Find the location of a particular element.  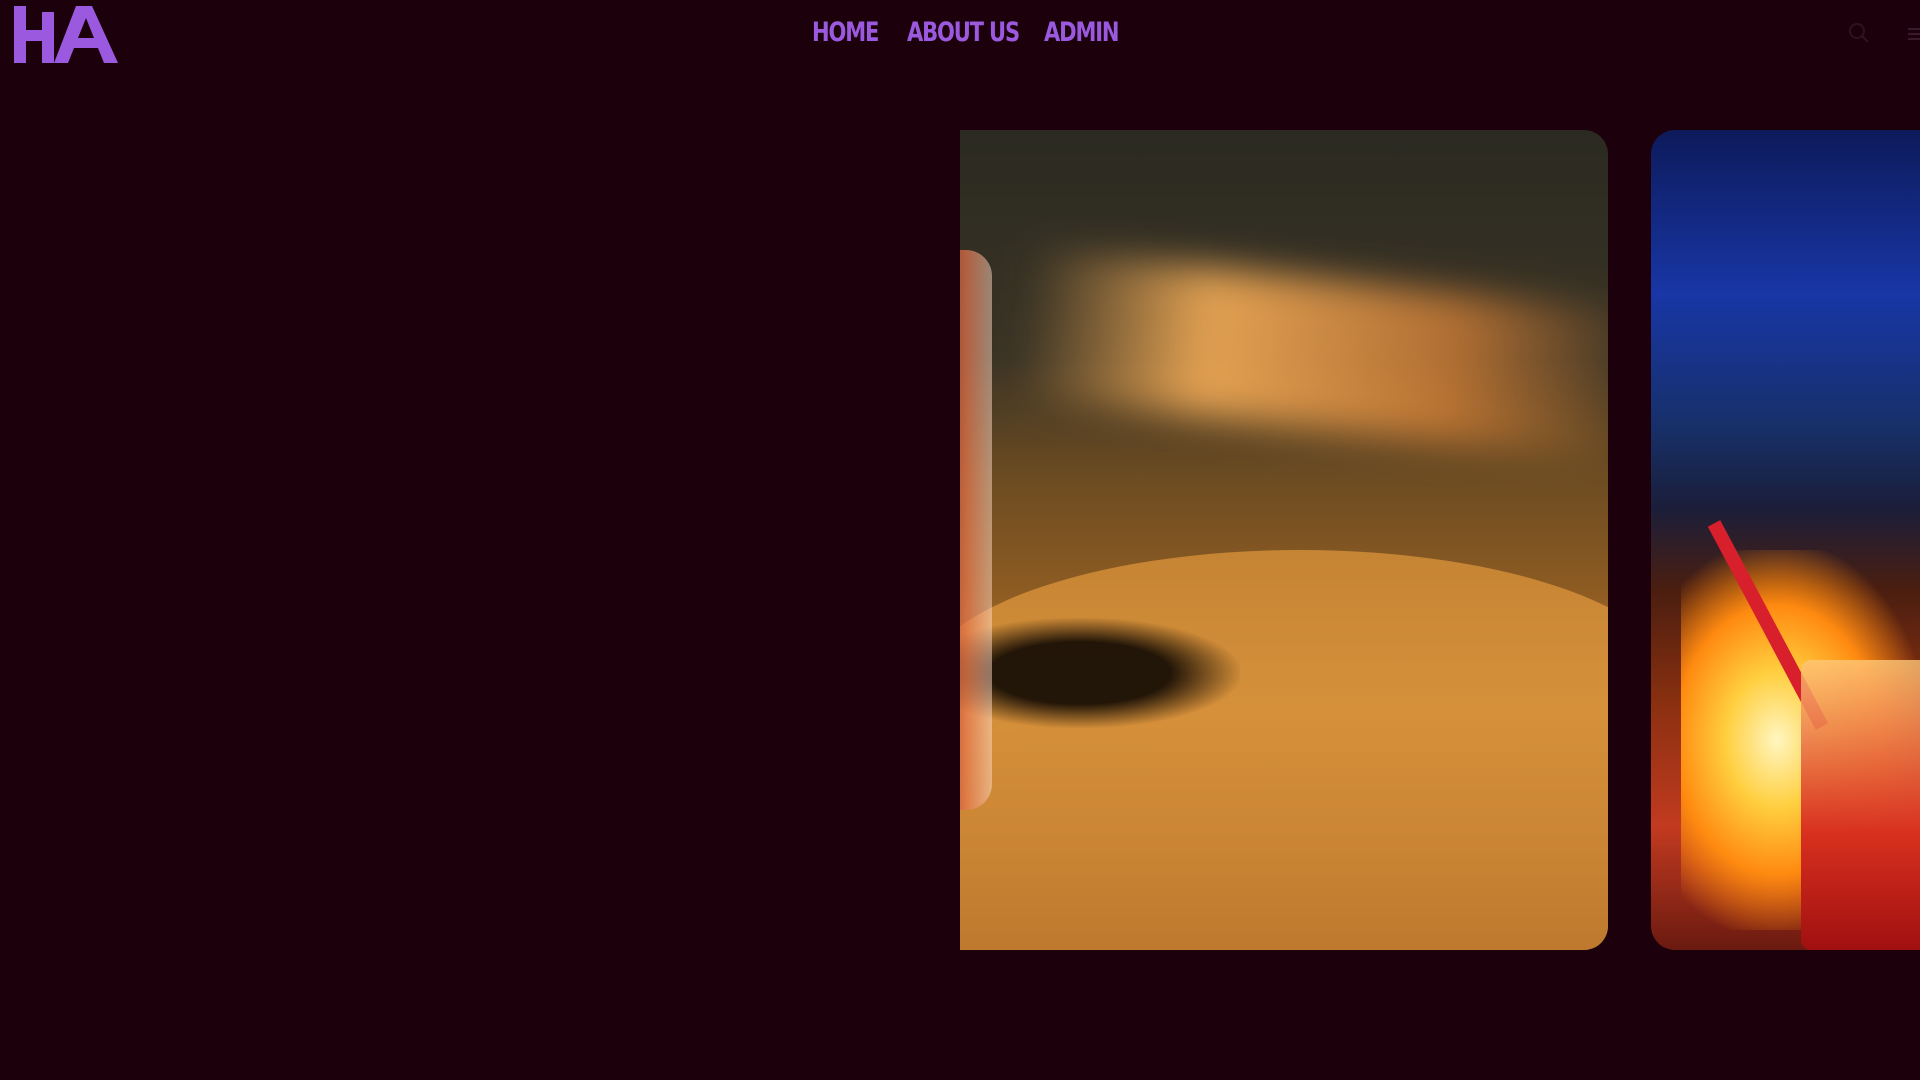

site-header: HA HOME ABOUT US ADMIN is located at coordinates (960, 35).